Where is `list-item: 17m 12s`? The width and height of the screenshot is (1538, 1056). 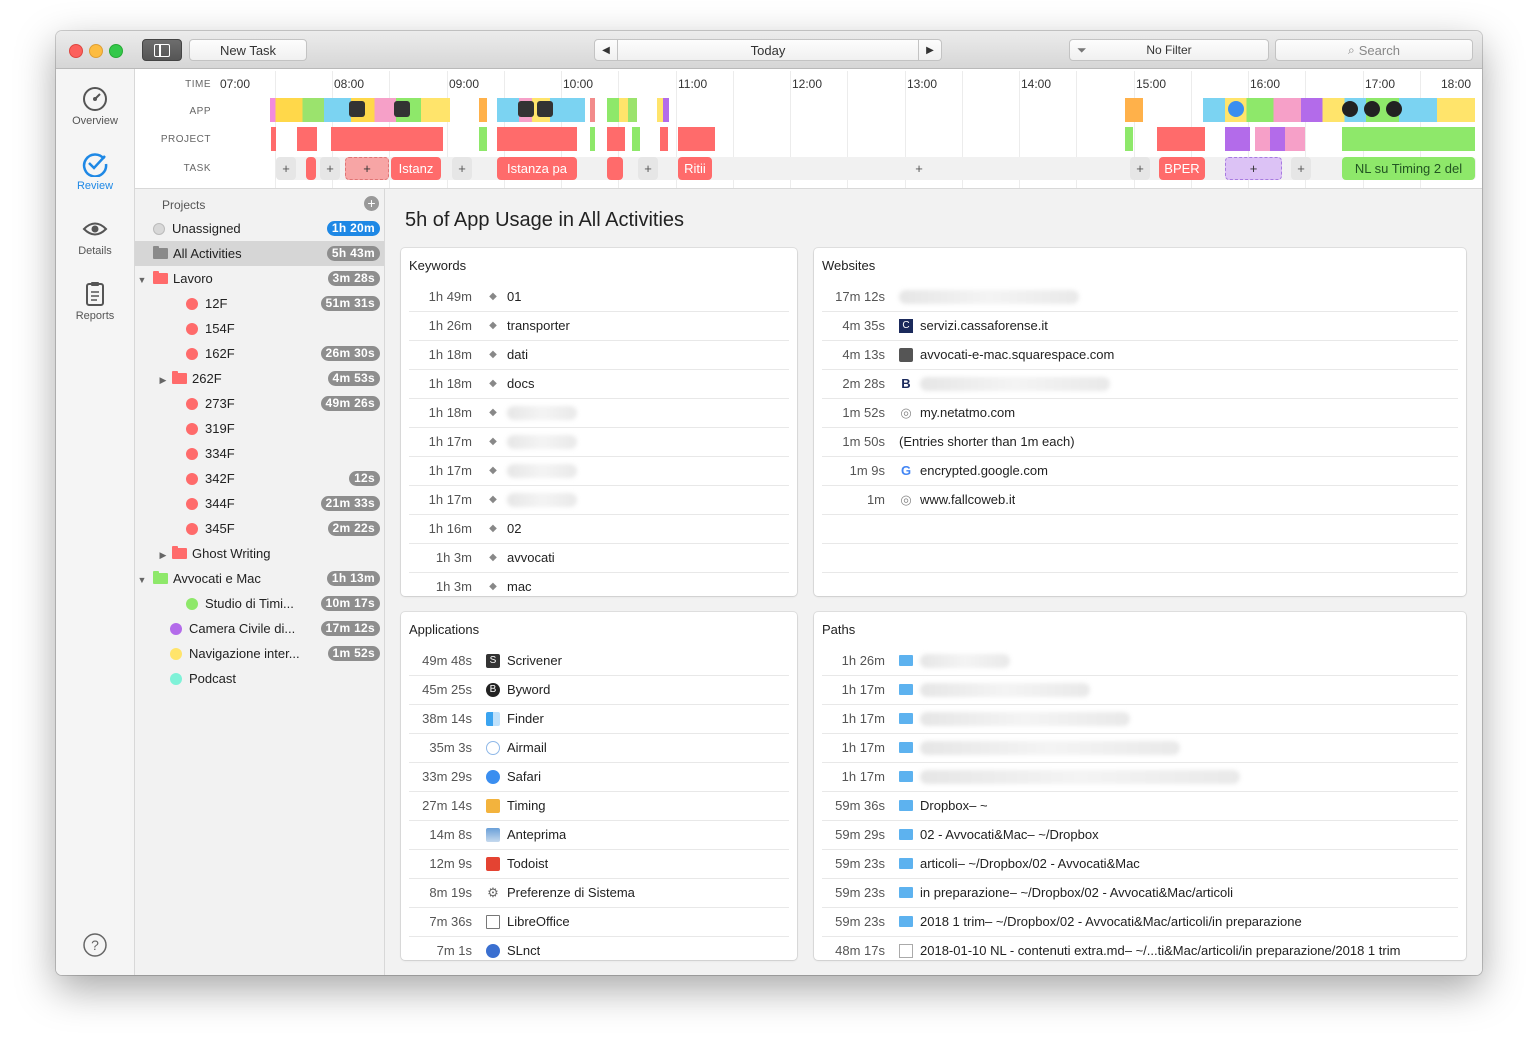 list-item: 17m 12s is located at coordinates (1140, 297).